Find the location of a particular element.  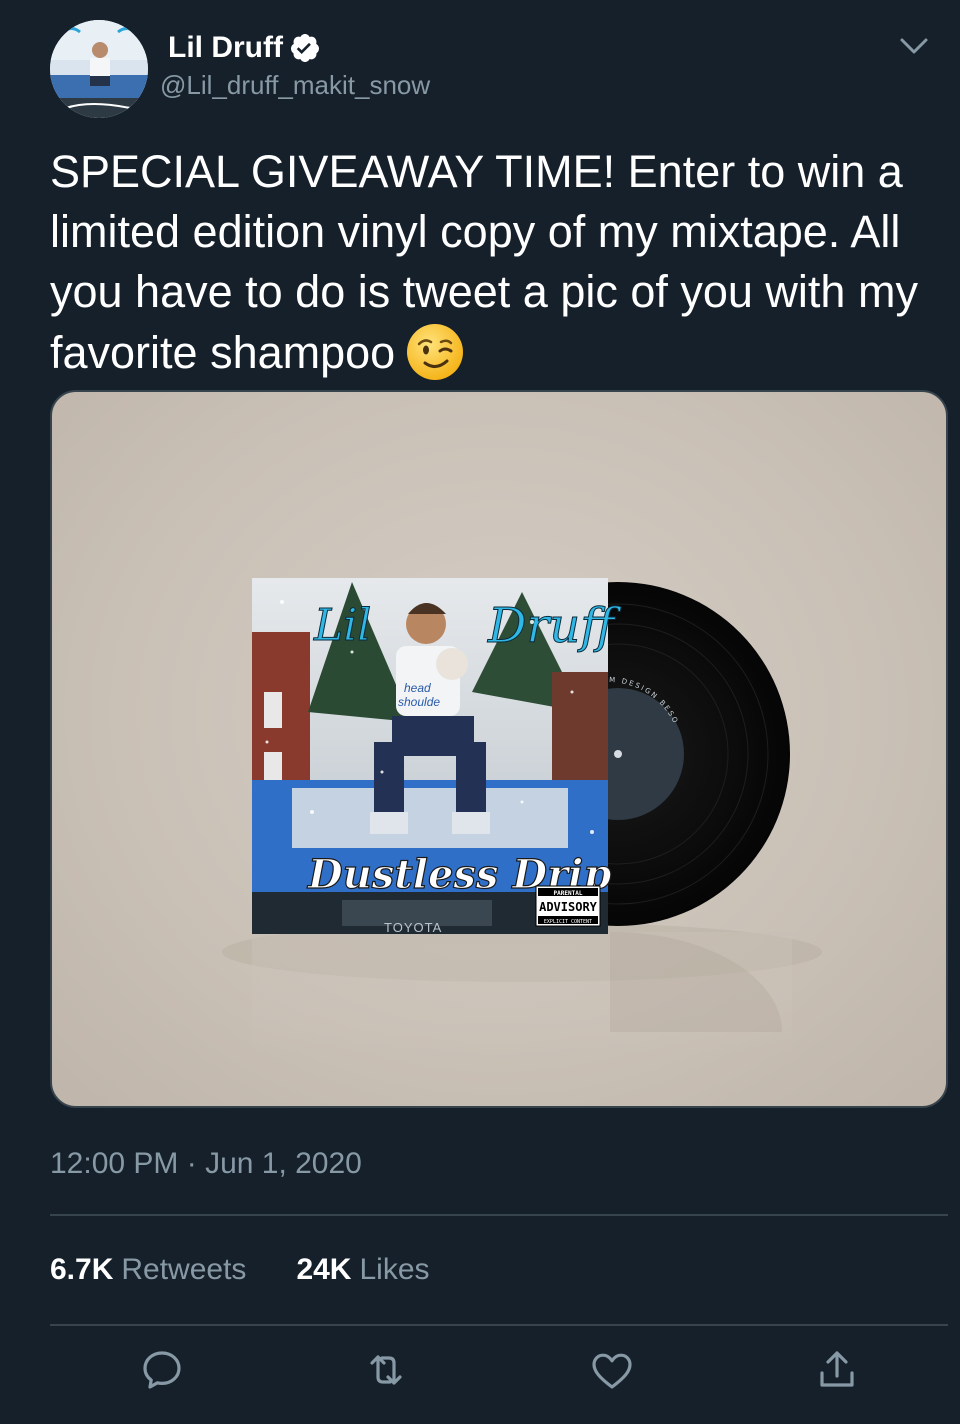

tweet-timestamp: 12:00 PM · Jun 1, 2020 is located at coordinates (206, 1164).